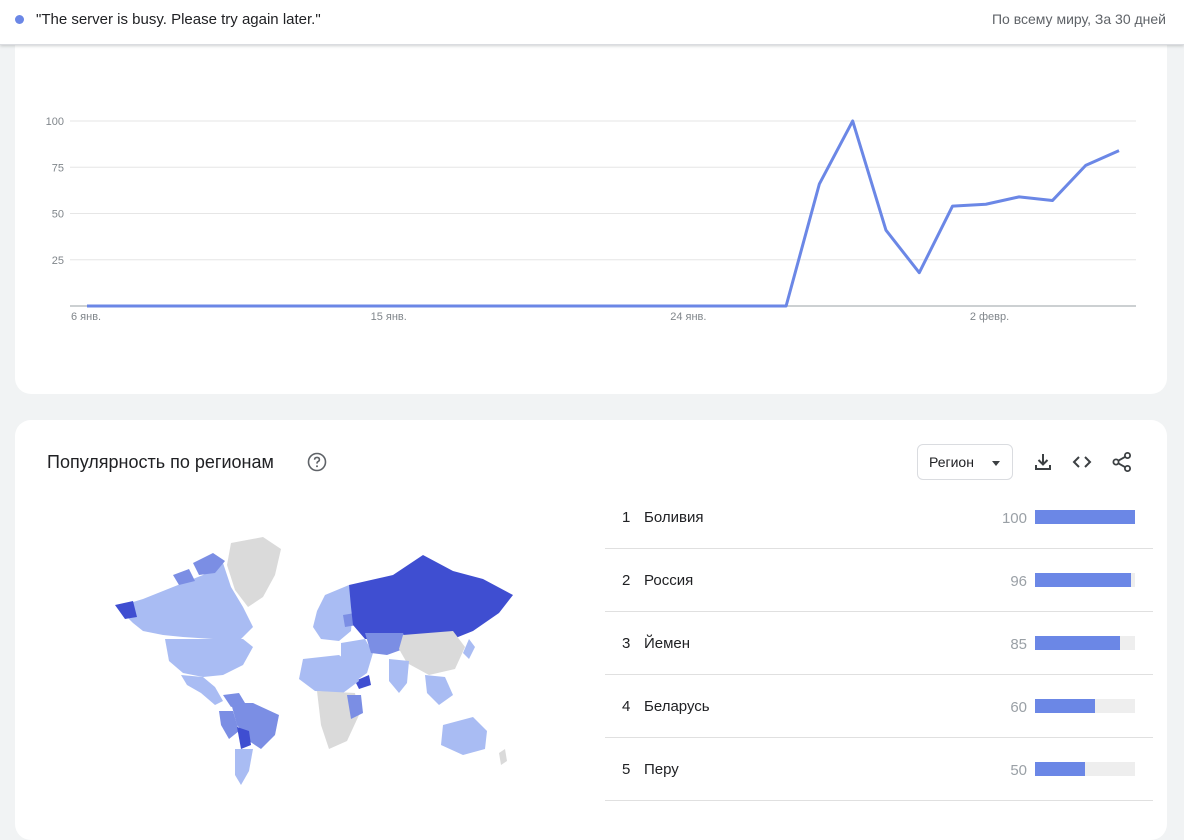 This screenshot has width=1184, height=840. Describe the element at coordinates (667, 643) in the screenshot. I see `region-name: Йемен` at that location.